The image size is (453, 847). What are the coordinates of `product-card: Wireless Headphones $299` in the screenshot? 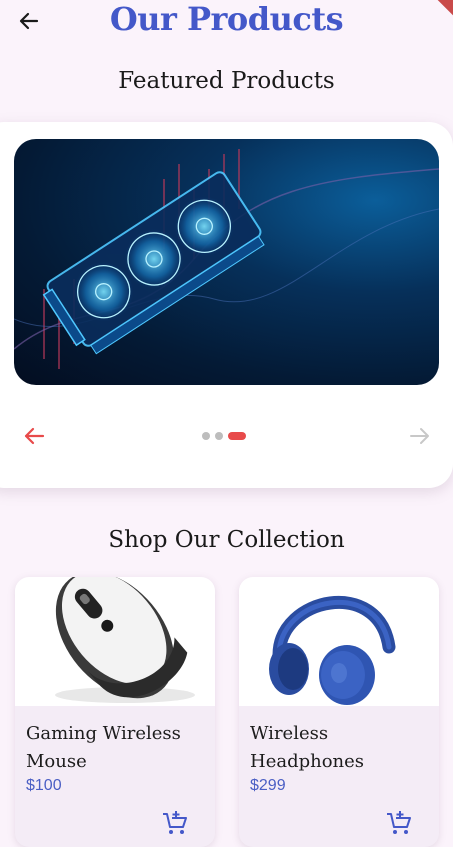 It's located at (339, 712).